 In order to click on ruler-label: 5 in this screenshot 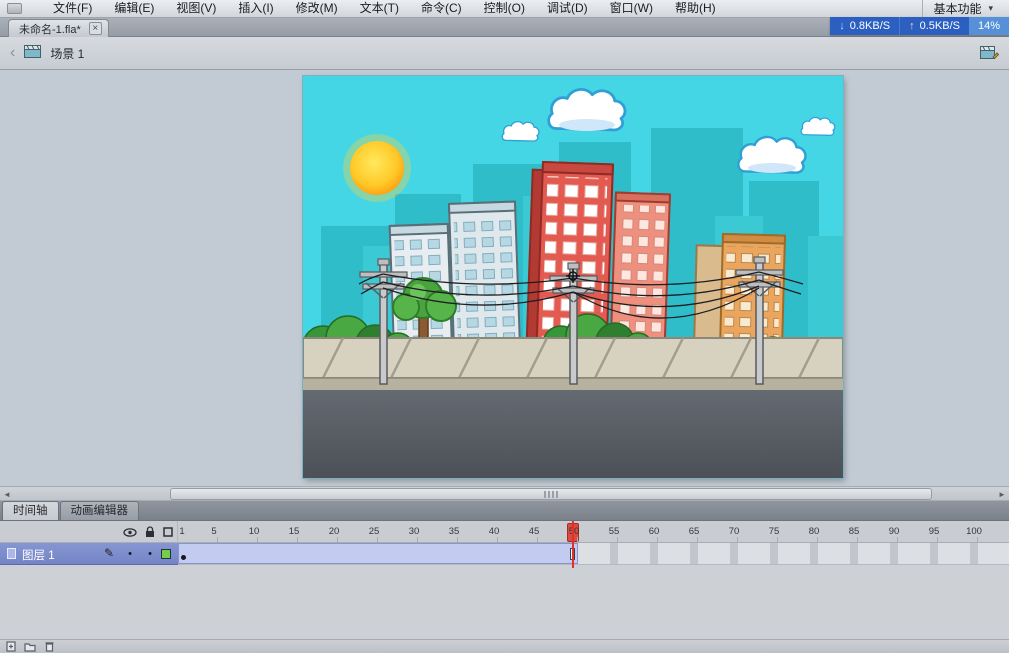, I will do `click(214, 531)`.